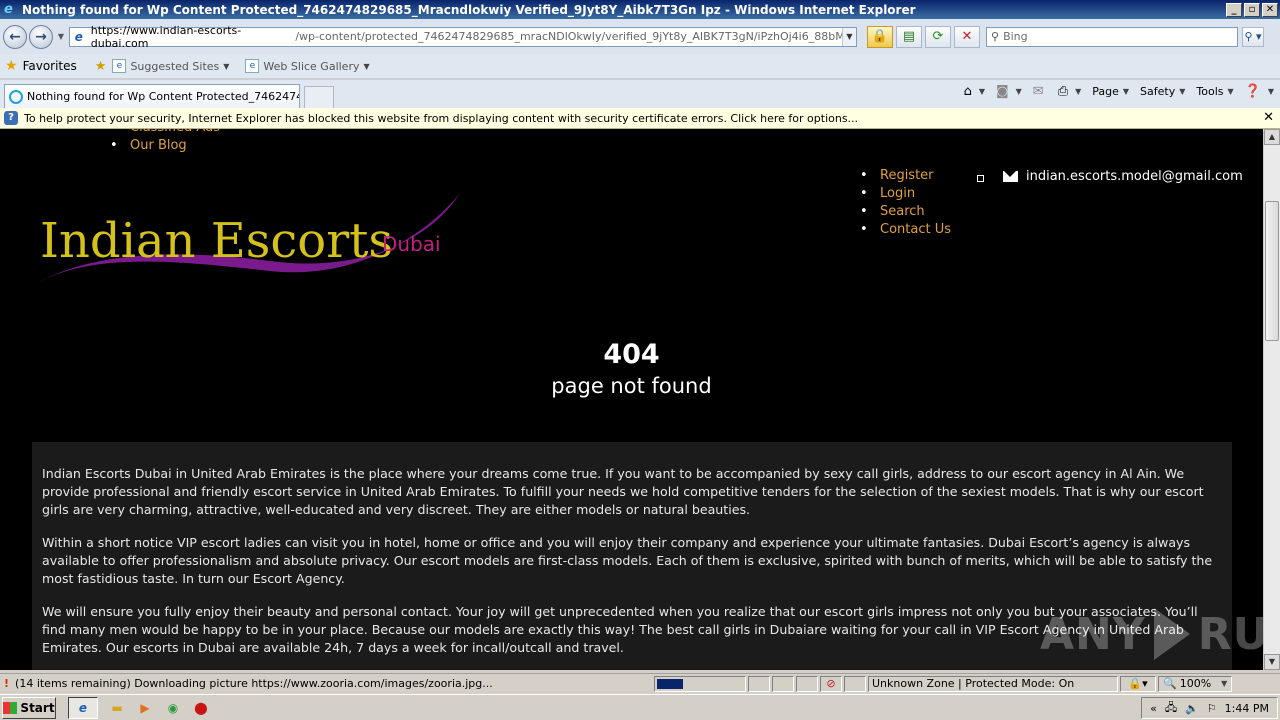  I want to click on window-controls: _ ▫ ✕, so click(1252, 9).